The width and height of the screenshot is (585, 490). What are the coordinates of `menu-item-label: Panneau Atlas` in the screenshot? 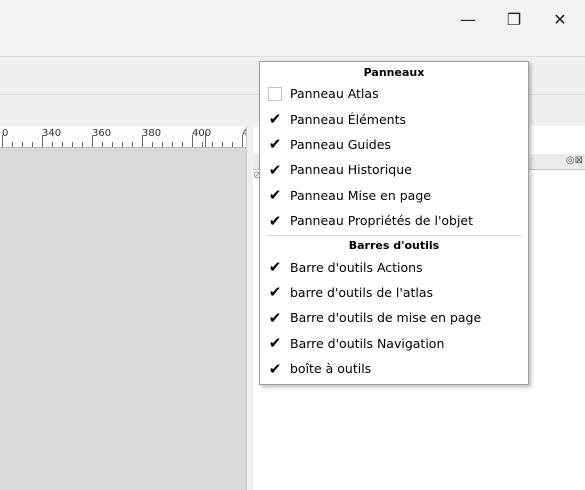 It's located at (334, 94).